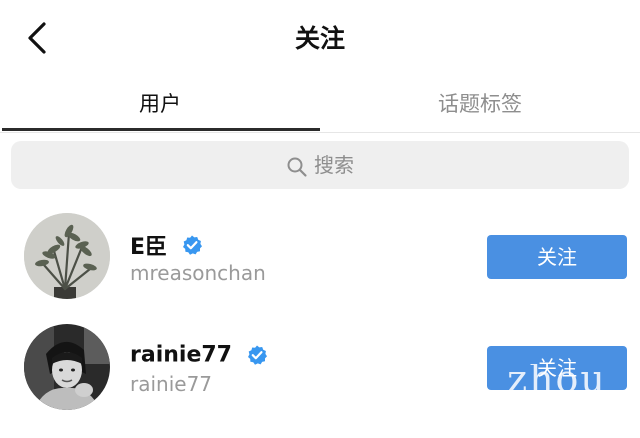 The width and height of the screenshot is (640, 438). I want to click on user-handle: rainie77, so click(171, 384).